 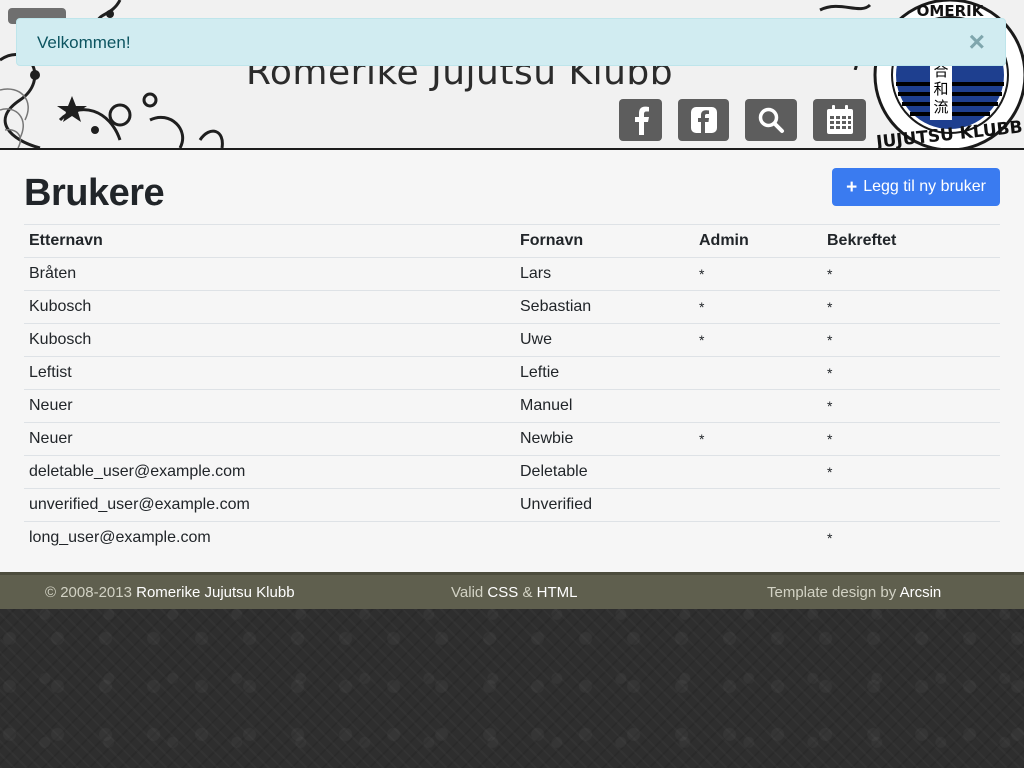 I want to click on cell-last-name: deletable_user@example.com, so click(x=269, y=472).